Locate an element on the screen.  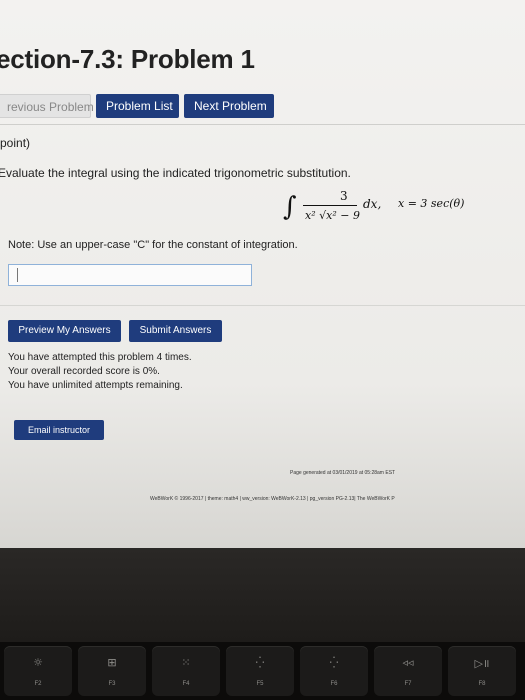
key-f7 is located at coordinates (408, 671).